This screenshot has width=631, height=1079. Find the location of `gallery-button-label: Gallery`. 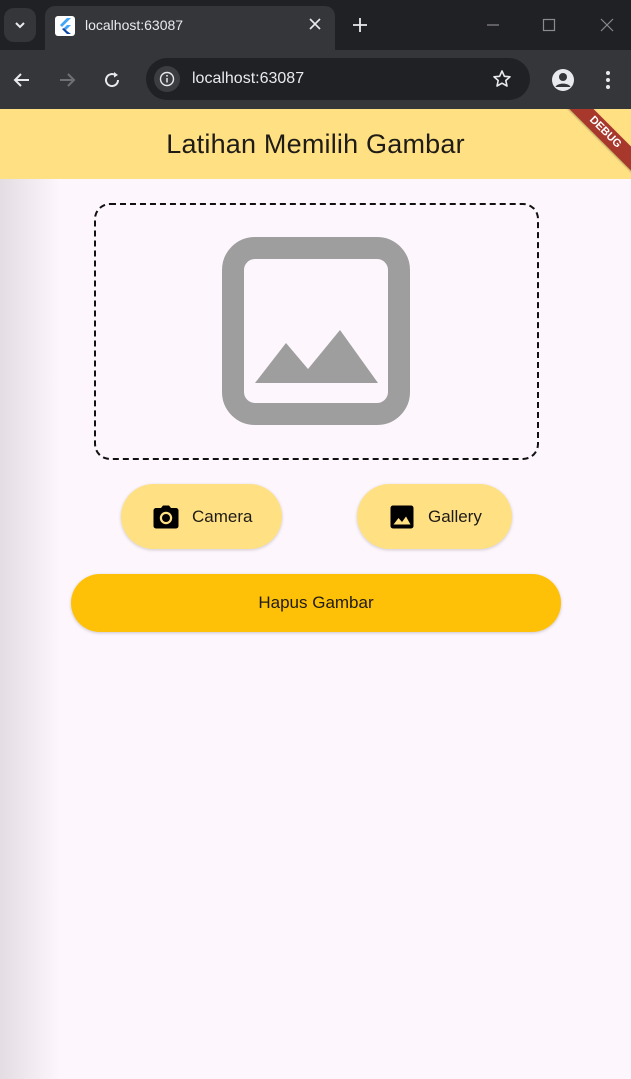

gallery-button-label: Gallery is located at coordinates (455, 516).